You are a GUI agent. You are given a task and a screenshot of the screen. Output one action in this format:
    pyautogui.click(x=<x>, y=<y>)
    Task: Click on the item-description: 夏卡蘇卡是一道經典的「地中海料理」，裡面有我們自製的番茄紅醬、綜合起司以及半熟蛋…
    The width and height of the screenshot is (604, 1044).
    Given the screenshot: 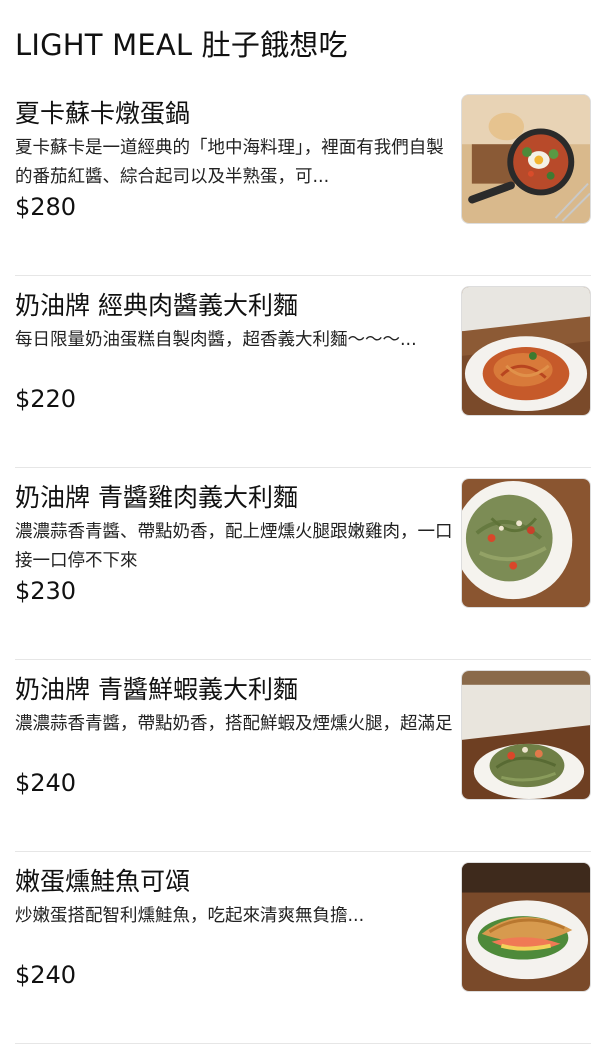 What is the action you would take?
    pyautogui.click(x=229, y=162)
    